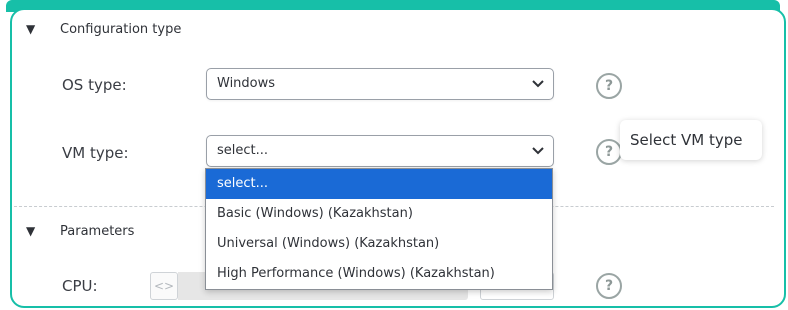 This screenshot has width=788, height=310. I want to click on dropdown-option: Basic (Windows) (Kazakhstan), so click(379, 214).